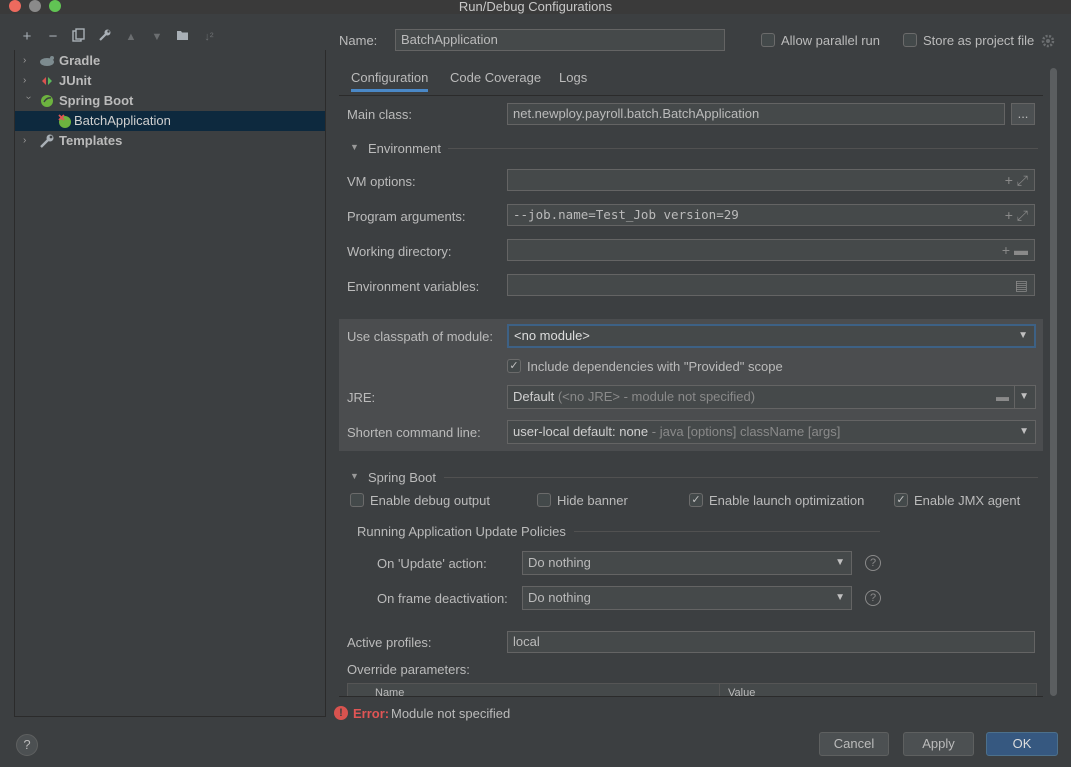 This screenshot has height=767, width=1071. Describe the element at coordinates (719, 690) in the screenshot. I see `column-divider` at that location.